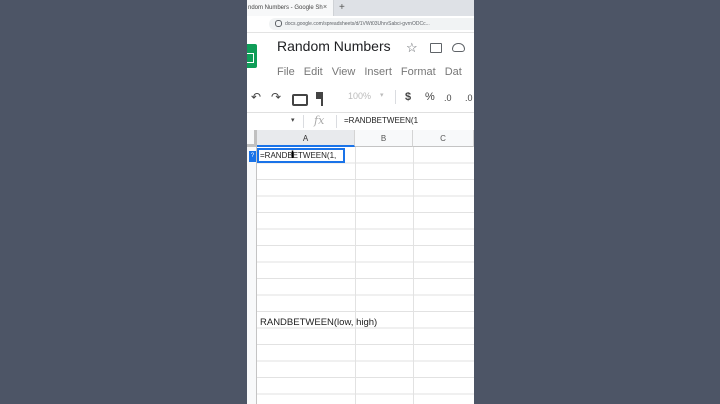 Image resolution: width=720 pixels, height=404 pixels. What do you see at coordinates (418, 72) in the screenshot?
I see `menu-format: Format` at bounding box center [418, 72].